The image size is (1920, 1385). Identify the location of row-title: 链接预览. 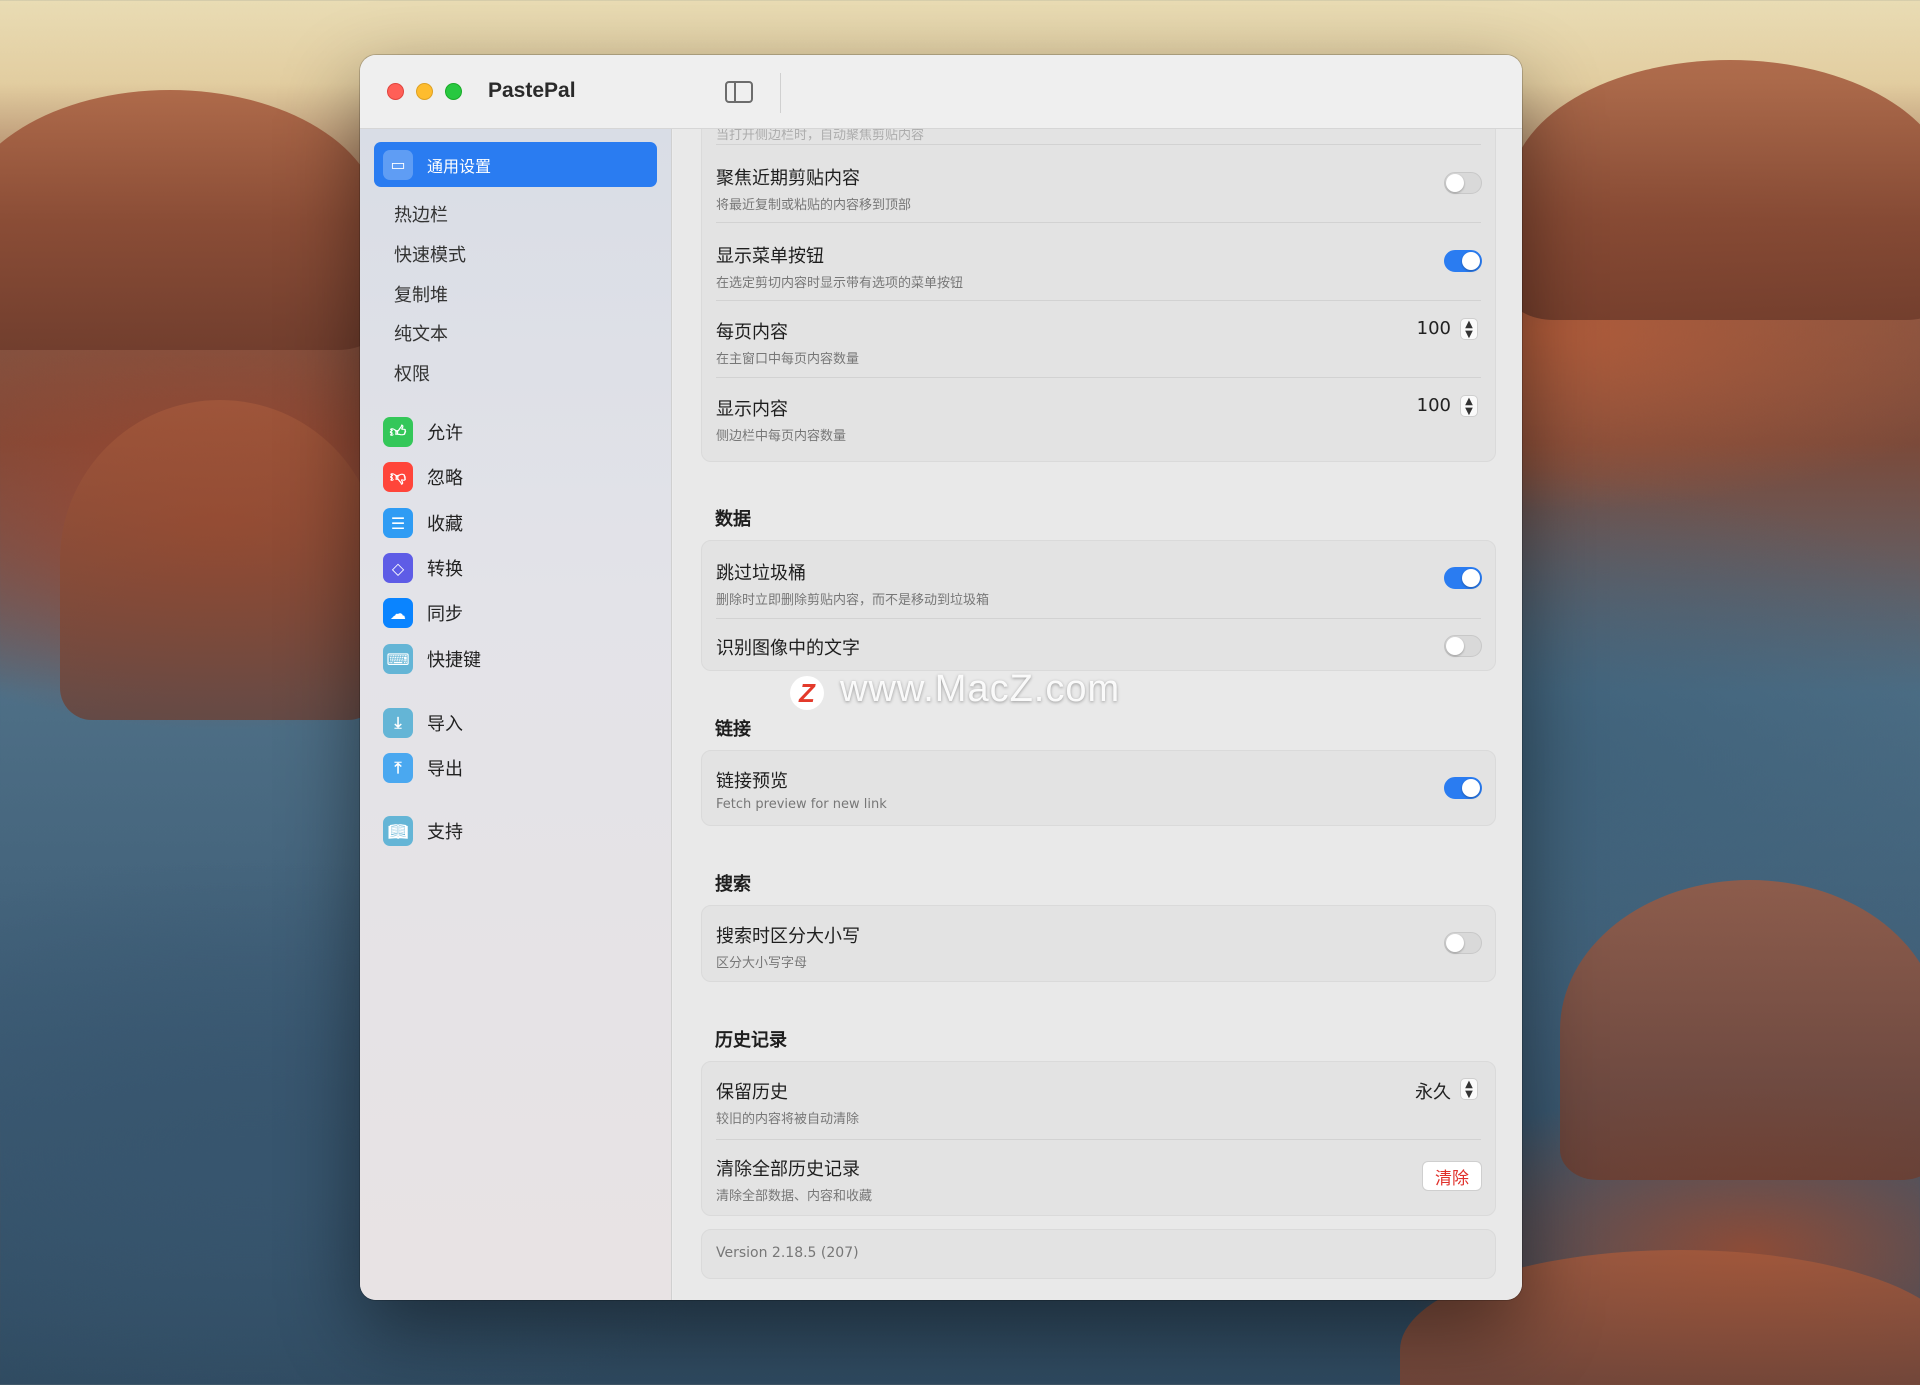
(752, 781).